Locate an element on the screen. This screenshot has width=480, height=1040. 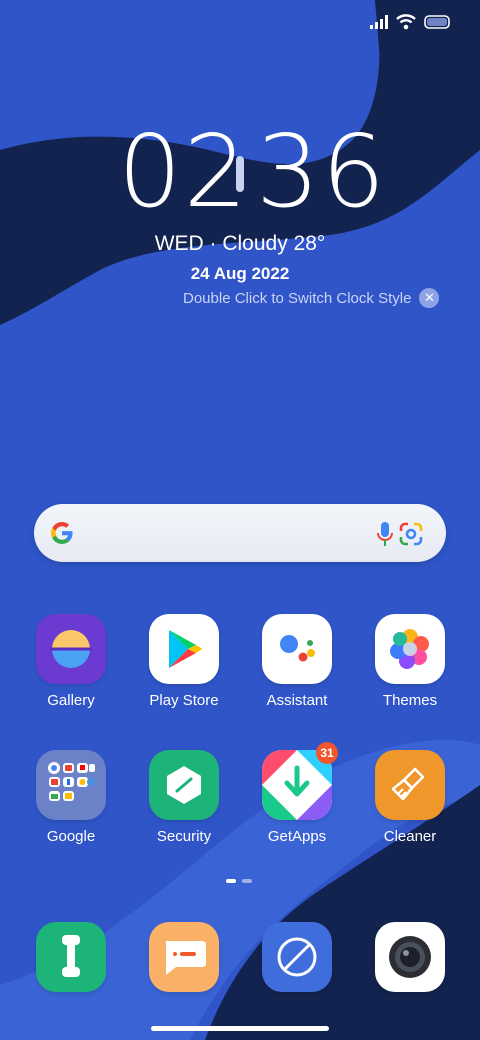
clock-minutes: 36 is located at coordinates (322, 171).